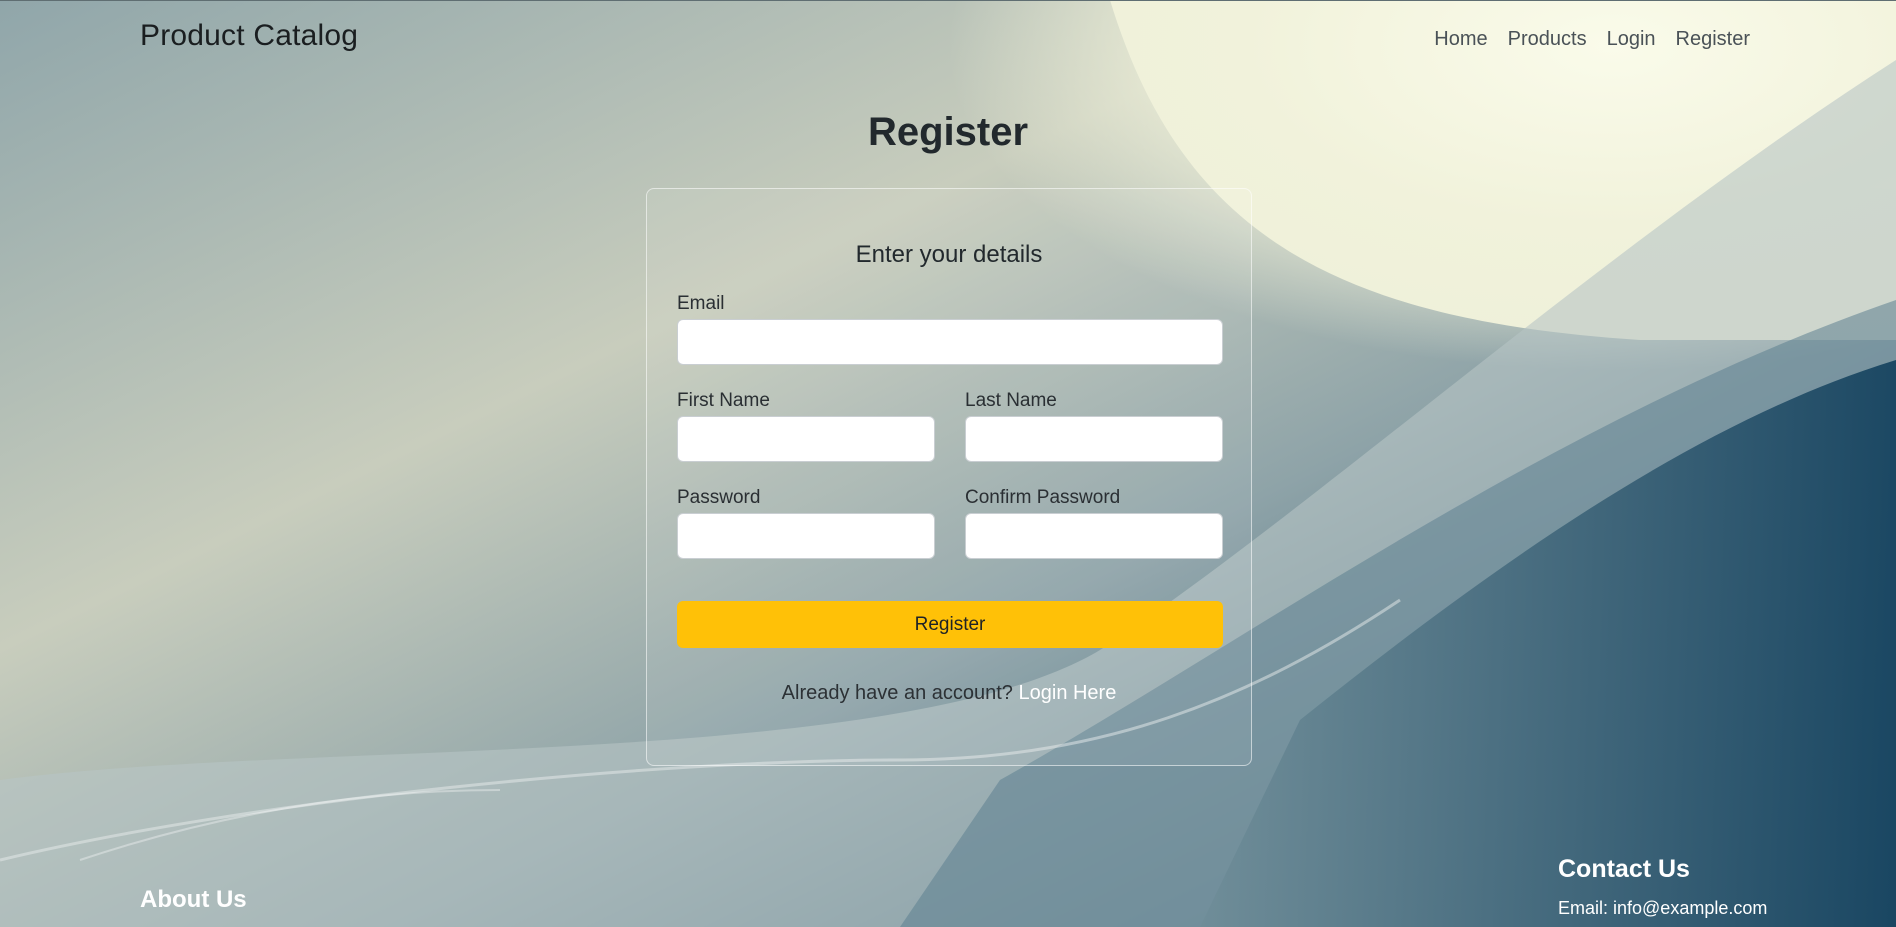 This screenshot has width=1896, height=927. I want to click on last-name-input, so click(1094, 439).